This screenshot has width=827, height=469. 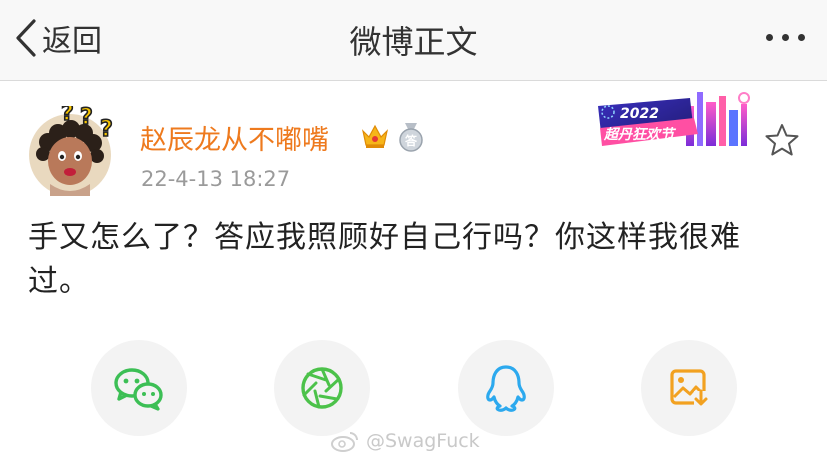 I want to click on post-text: 手又怎么了？答应我照顾好自己行吗？你这样我很难过。, so click(x=384, y=259).